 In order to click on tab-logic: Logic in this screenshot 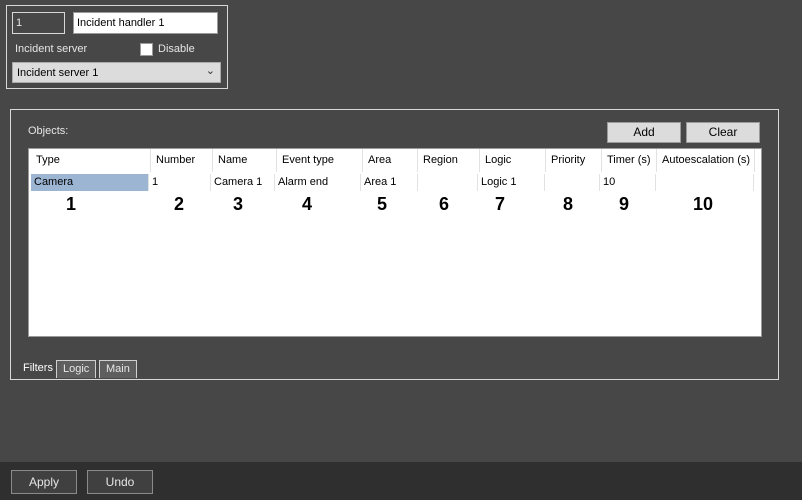, I will do `click(76, 369)`.